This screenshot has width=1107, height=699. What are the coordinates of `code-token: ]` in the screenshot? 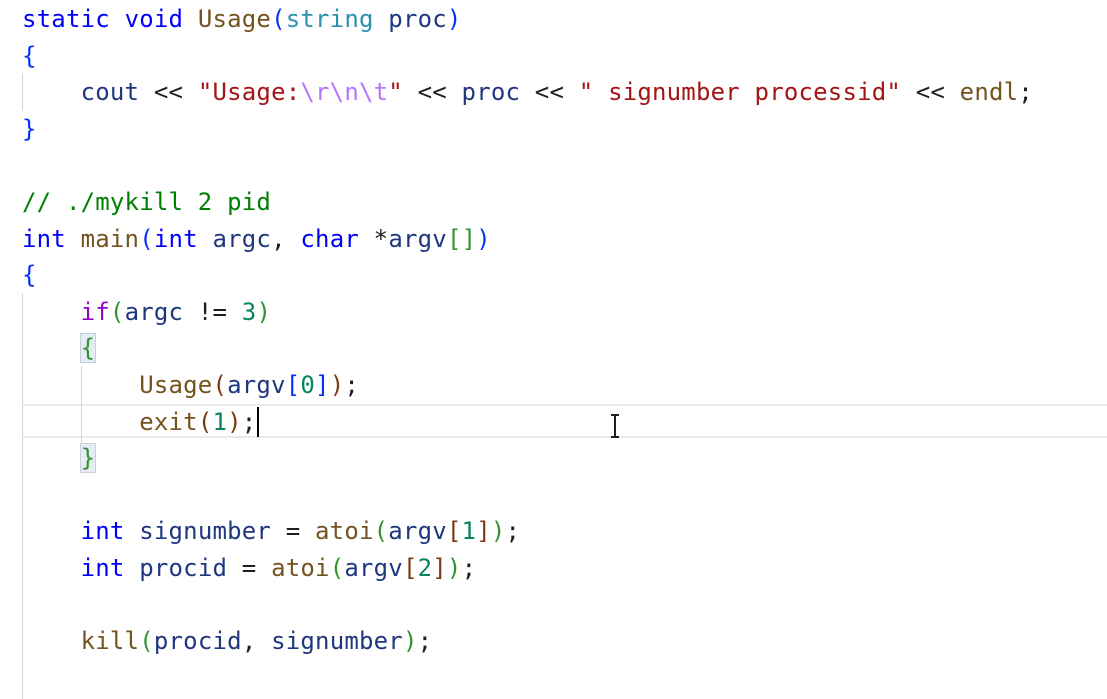 It's located at (483, 531).